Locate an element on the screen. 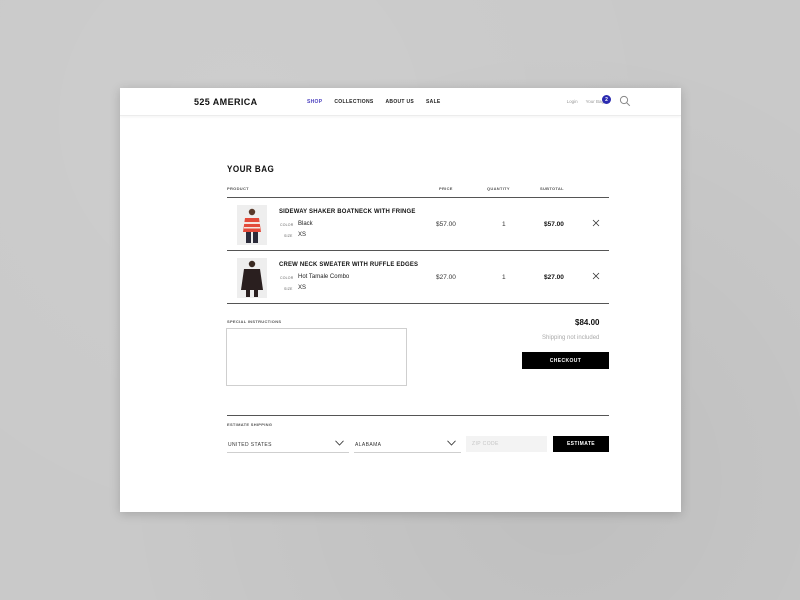  color-value: Hot Tamale Combo is located at coordinates (324, 277).